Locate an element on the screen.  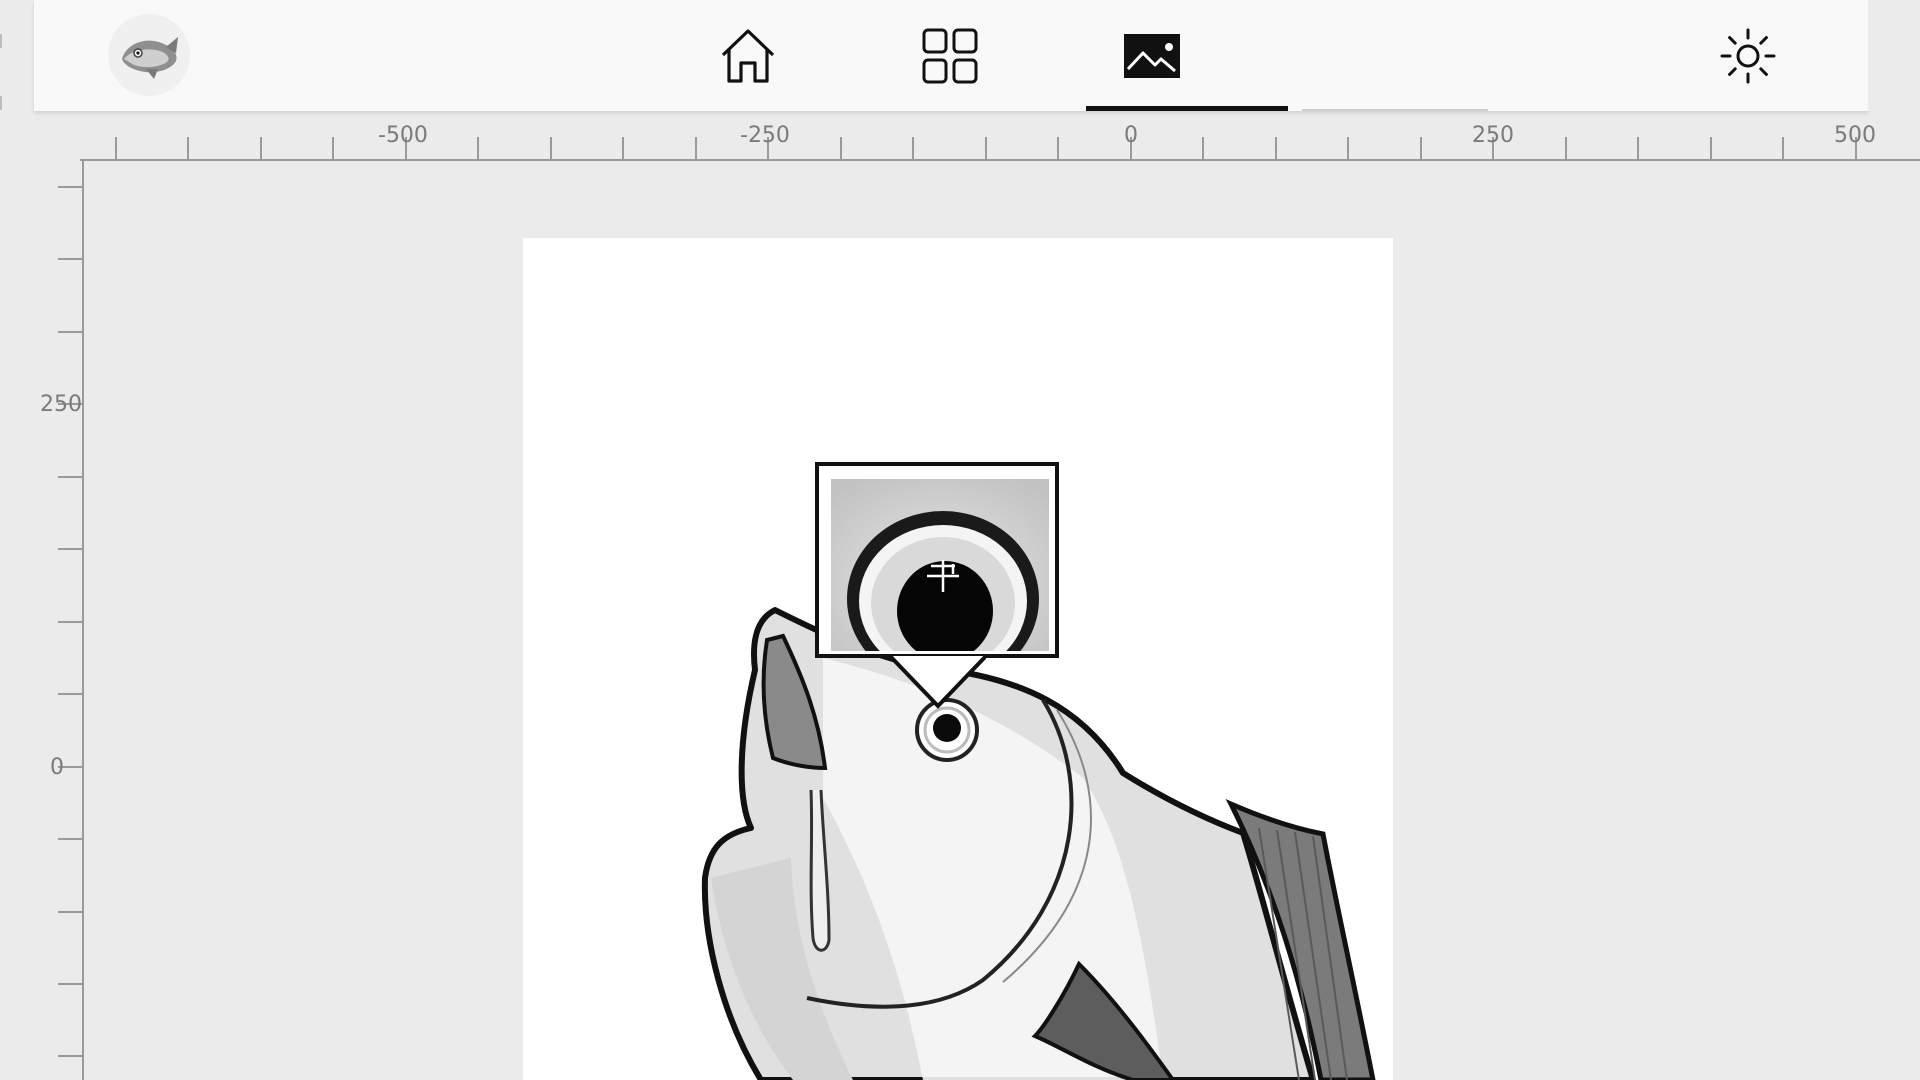
home-icon is located at coordinates (748, 56).